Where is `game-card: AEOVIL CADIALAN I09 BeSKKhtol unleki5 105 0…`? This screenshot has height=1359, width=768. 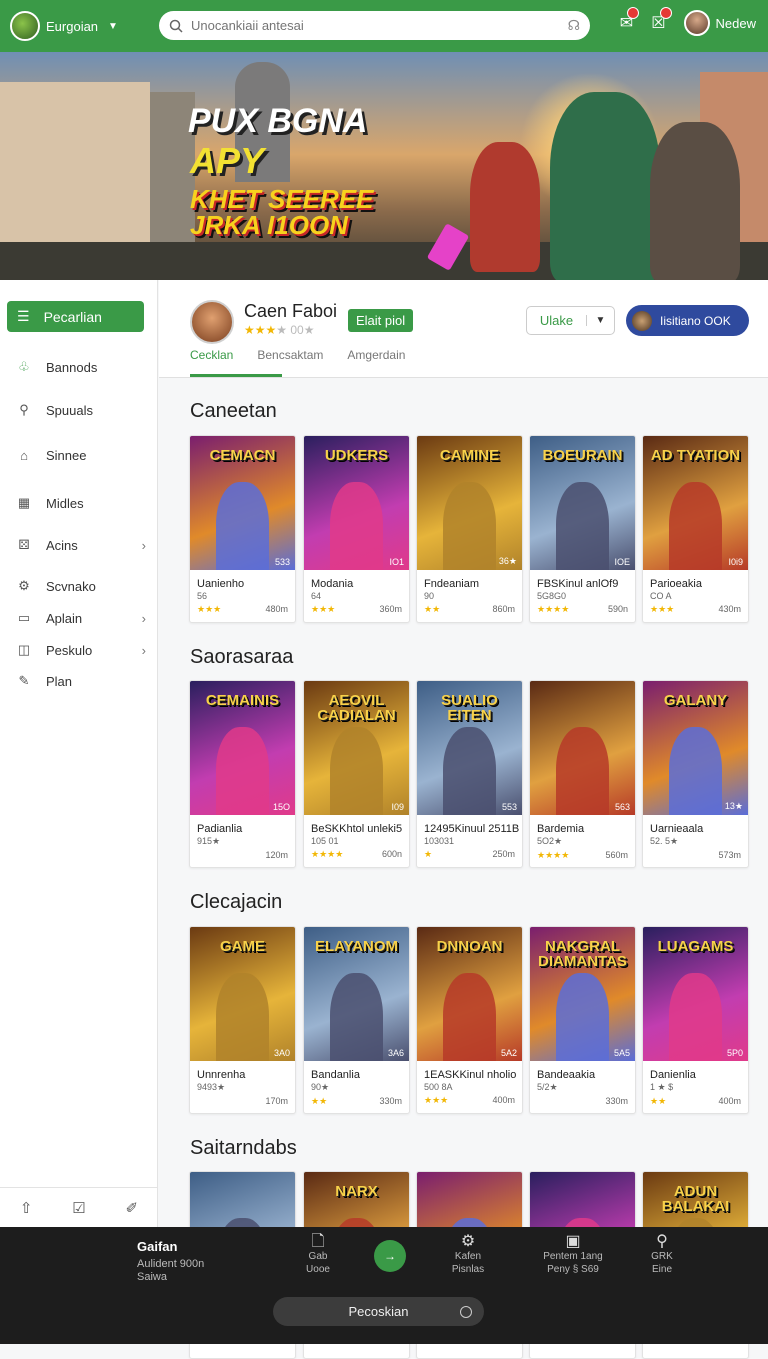 game-card: AEOVIL CADIALAN I09 BeSKKhtol unleki5 105 0… is located at coordinates (356, 774).